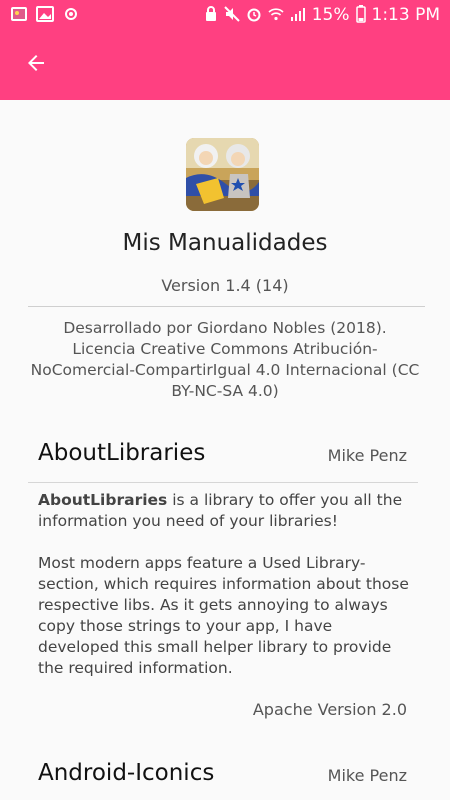 This screenshot has height=800, width=450. Describe the element at coordinates (330, 15) in the screenshot. I see `battery-percent: 15%` at that location.